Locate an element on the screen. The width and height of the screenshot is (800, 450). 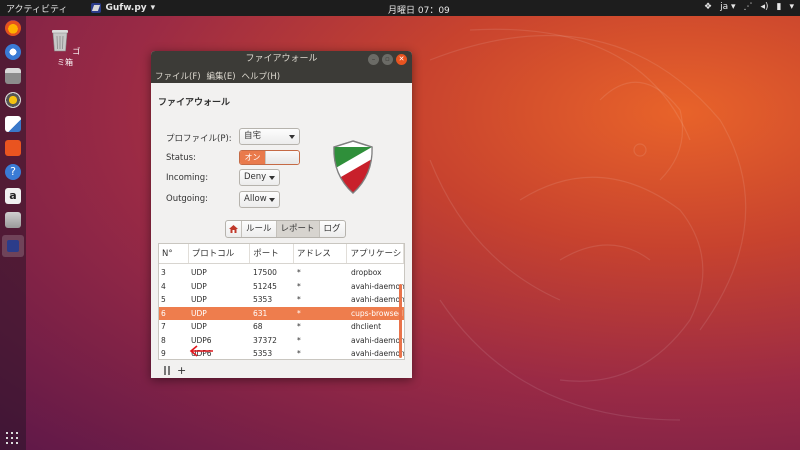
table-cell: 37372 is located at coordinates (265, 340).